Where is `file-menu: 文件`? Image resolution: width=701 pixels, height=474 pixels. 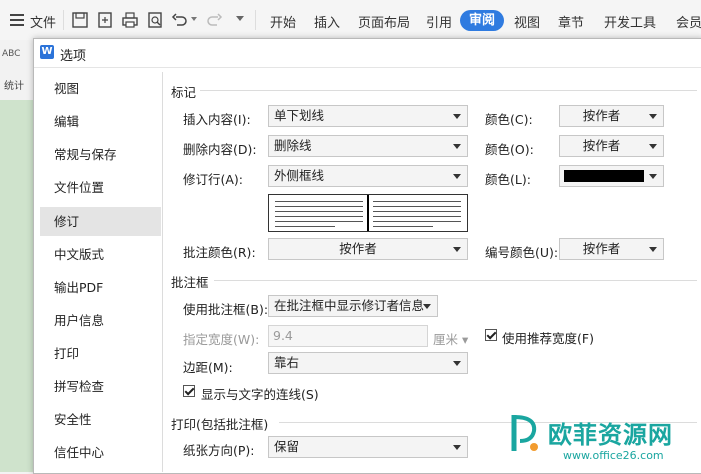 file-menu: 文件 is located at coordinates (43, 21).